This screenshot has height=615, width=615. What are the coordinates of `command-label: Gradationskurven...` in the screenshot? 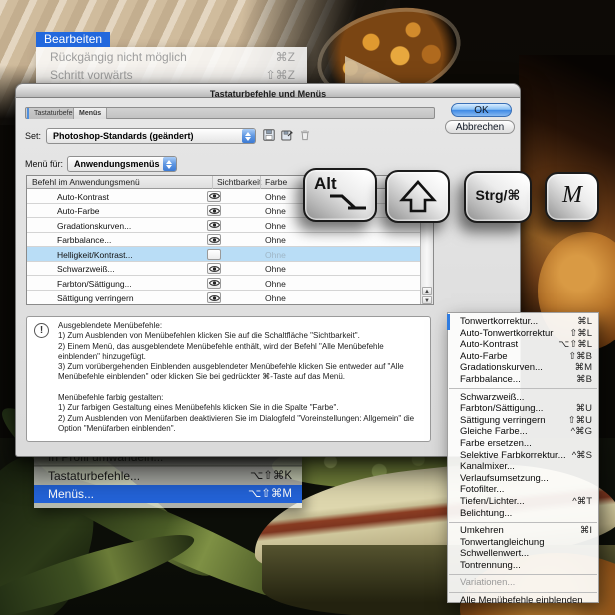 It's located at (94, 225).